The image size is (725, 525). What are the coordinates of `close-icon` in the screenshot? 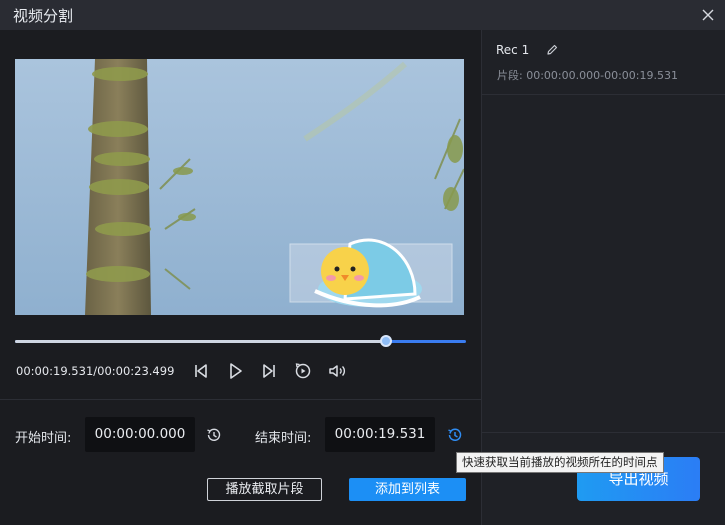 It's located at (708, 15).